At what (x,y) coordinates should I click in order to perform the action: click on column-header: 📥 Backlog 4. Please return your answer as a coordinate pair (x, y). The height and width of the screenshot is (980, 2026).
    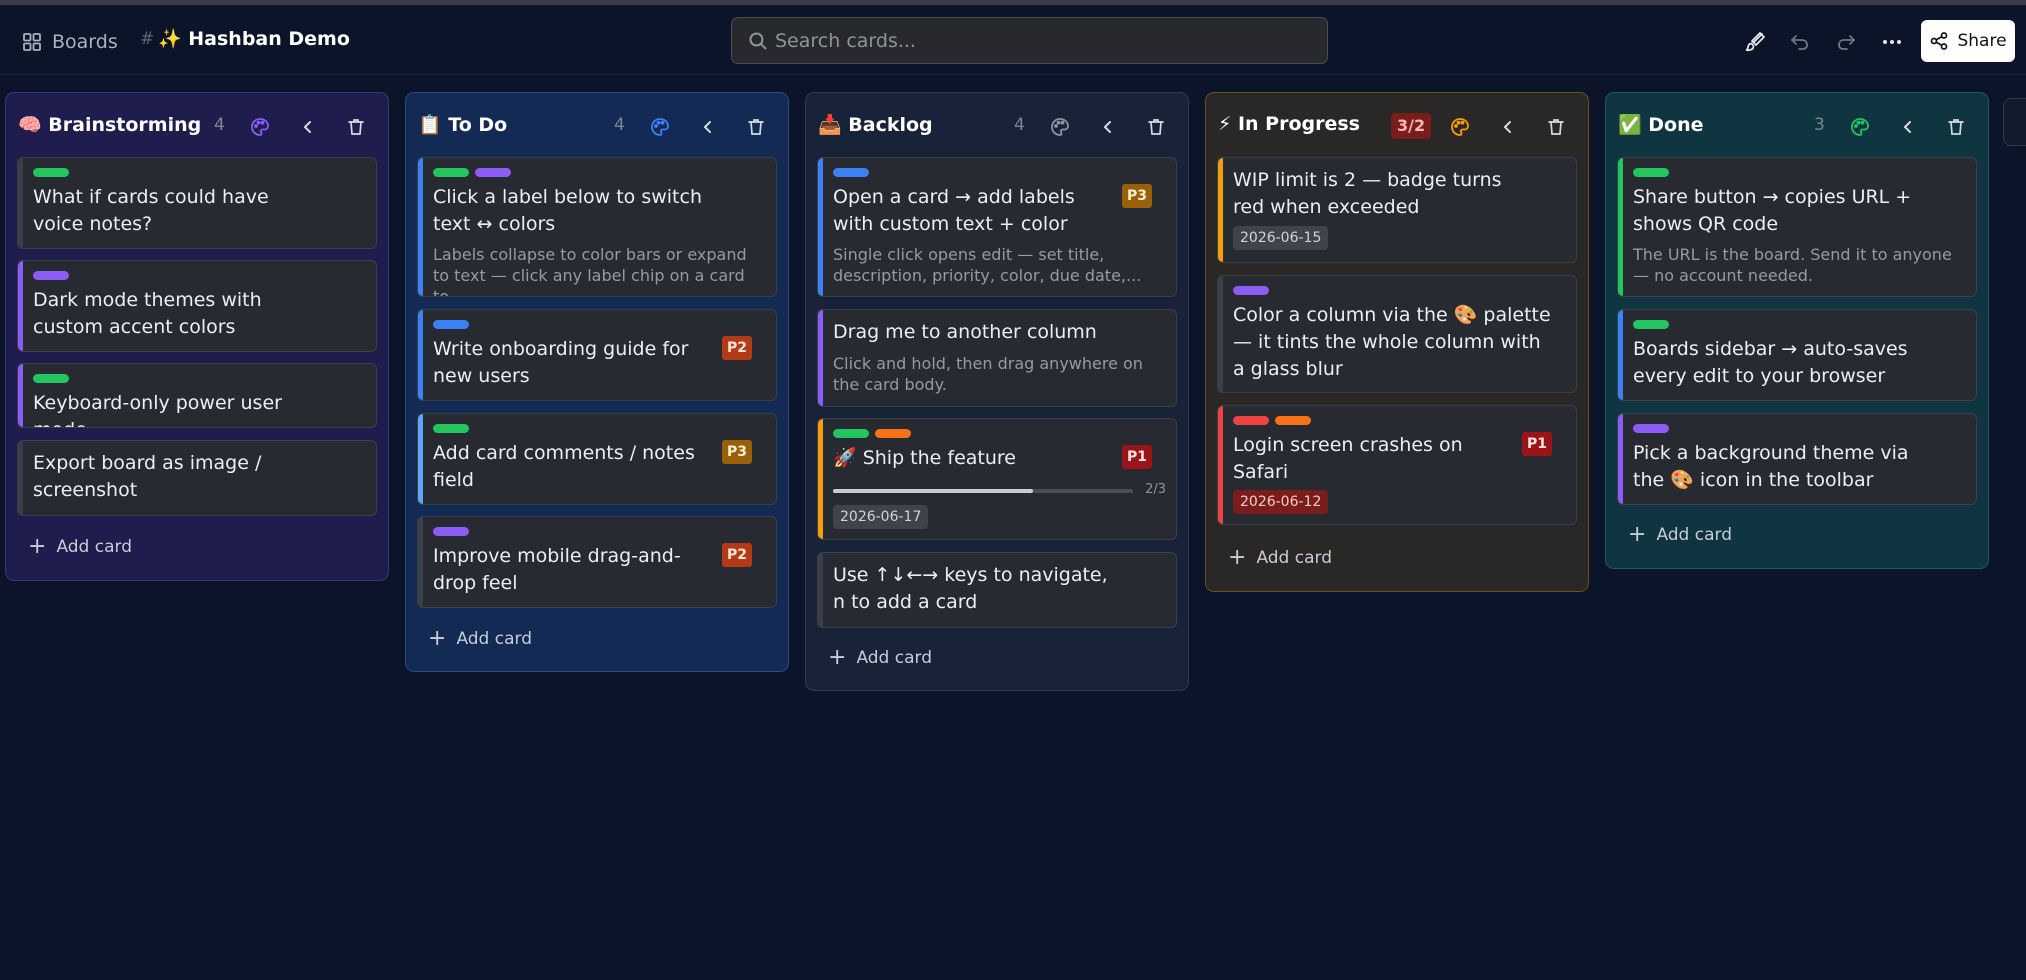
    Looking at the image, I should click on (997, 125).